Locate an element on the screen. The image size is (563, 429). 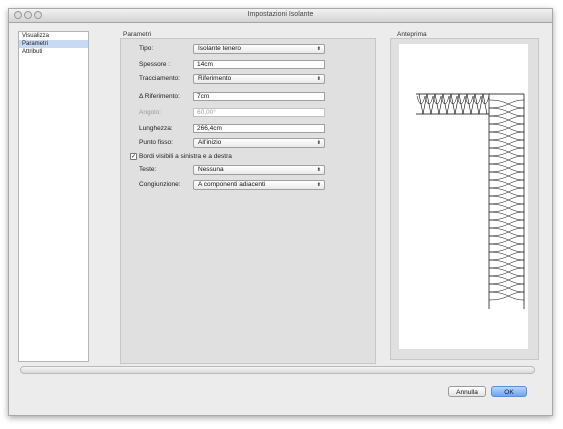
sidebar-item-parametri: Parametri is located at coordinates (53, 44).